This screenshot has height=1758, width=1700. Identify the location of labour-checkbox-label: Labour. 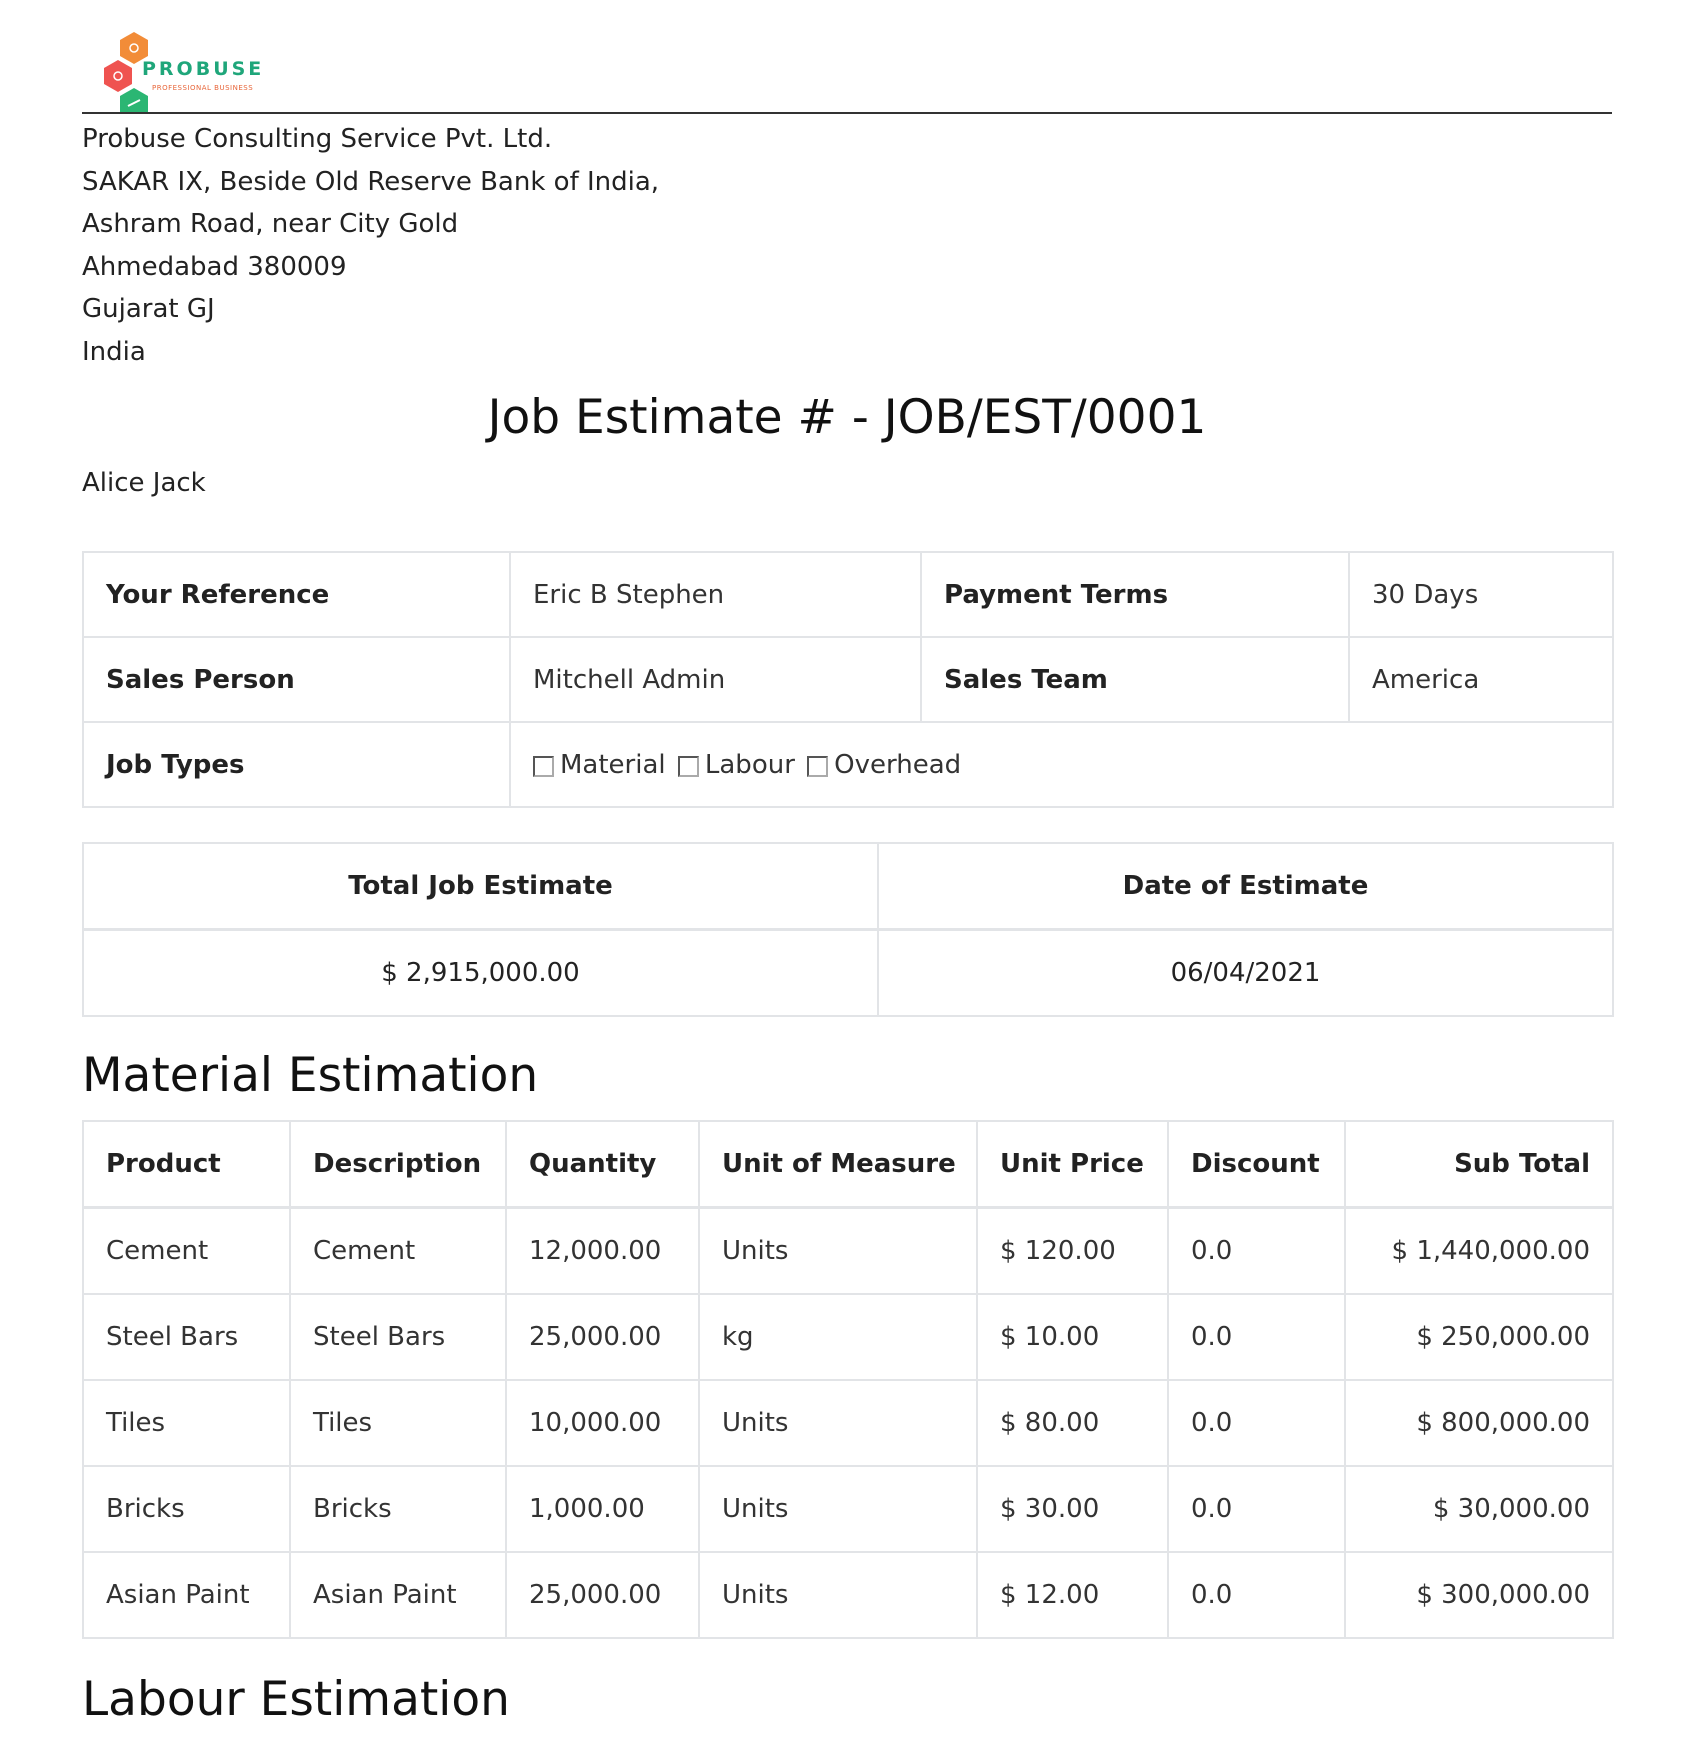
(749, 764).